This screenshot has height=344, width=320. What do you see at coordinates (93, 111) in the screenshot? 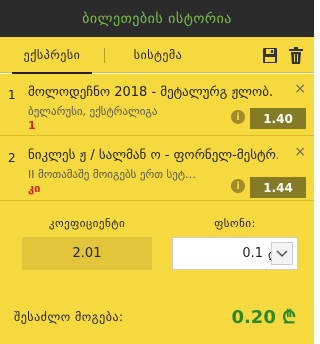
I see `bet-league: ბელარუსი, ექსტრალიგა` at bounding box center [93, 111].